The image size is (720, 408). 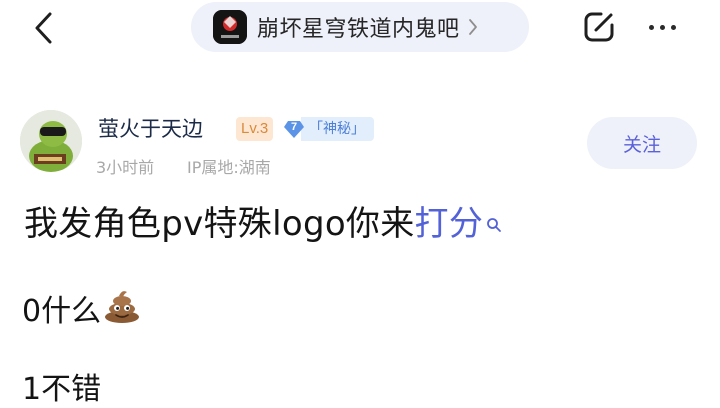 I want to click on edit-button, so click(x=599, y=27).